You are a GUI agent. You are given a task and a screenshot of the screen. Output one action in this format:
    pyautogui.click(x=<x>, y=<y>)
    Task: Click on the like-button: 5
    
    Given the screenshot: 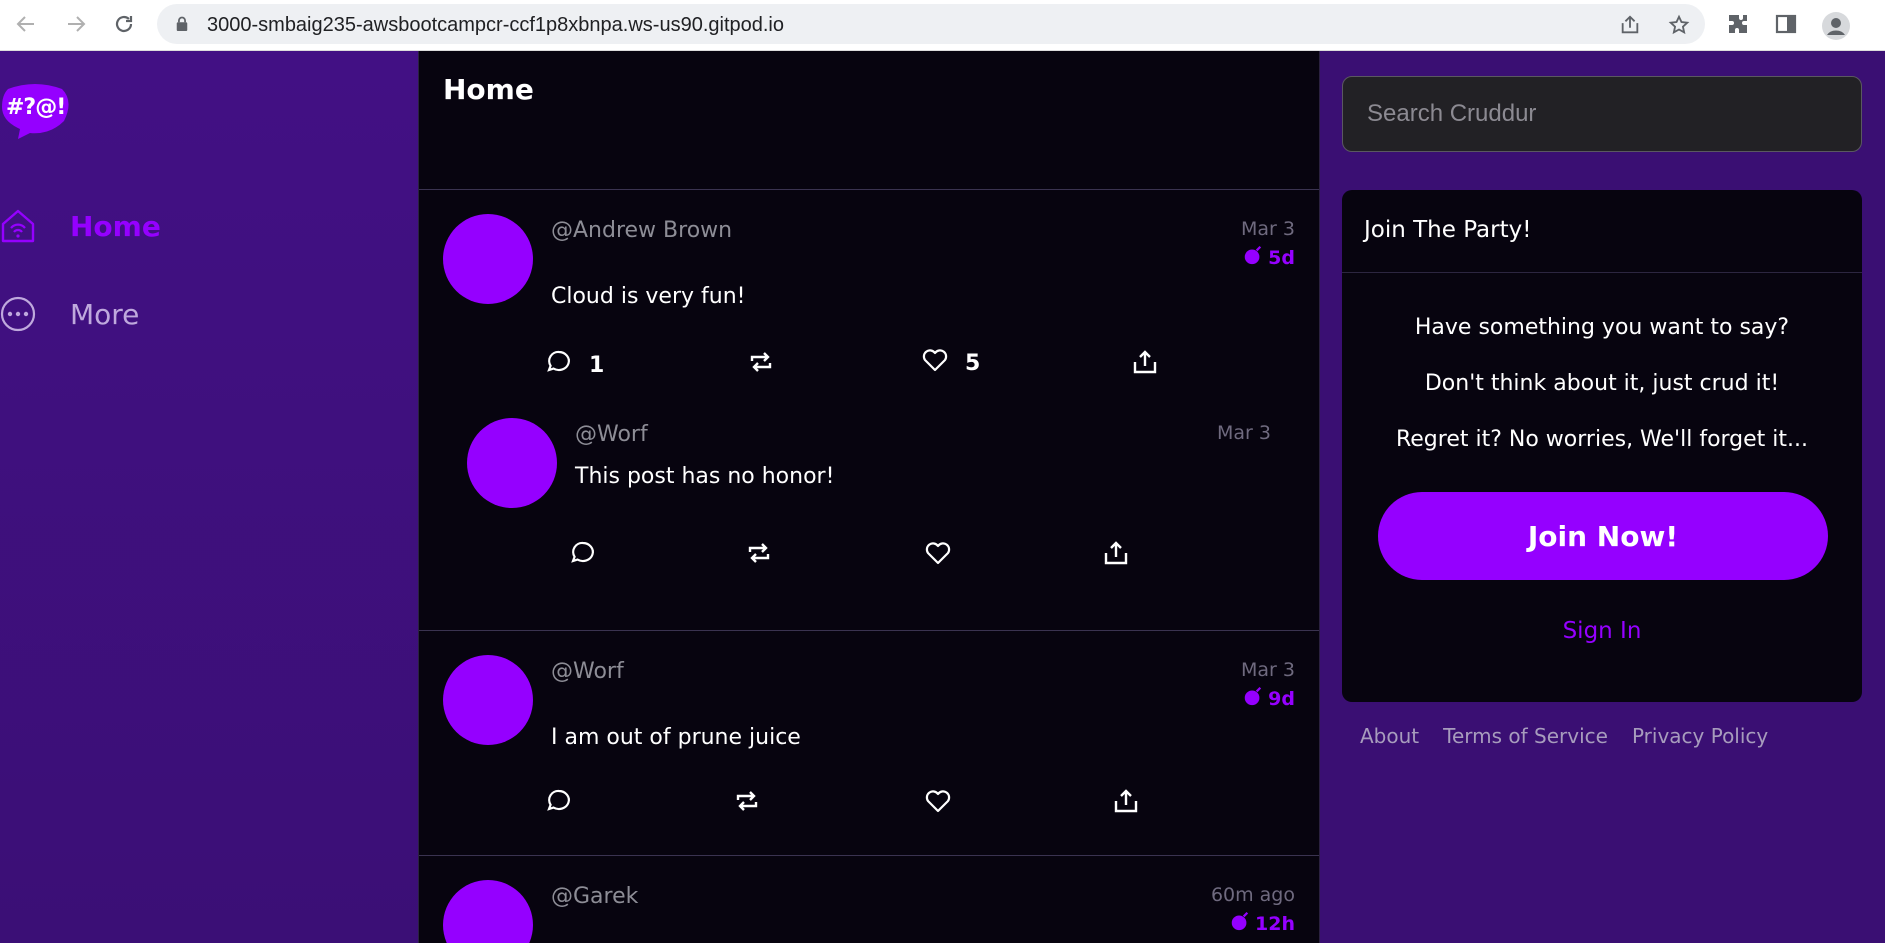 What is the action you would take?
    pyautogui.click(x=950, y=363)
    